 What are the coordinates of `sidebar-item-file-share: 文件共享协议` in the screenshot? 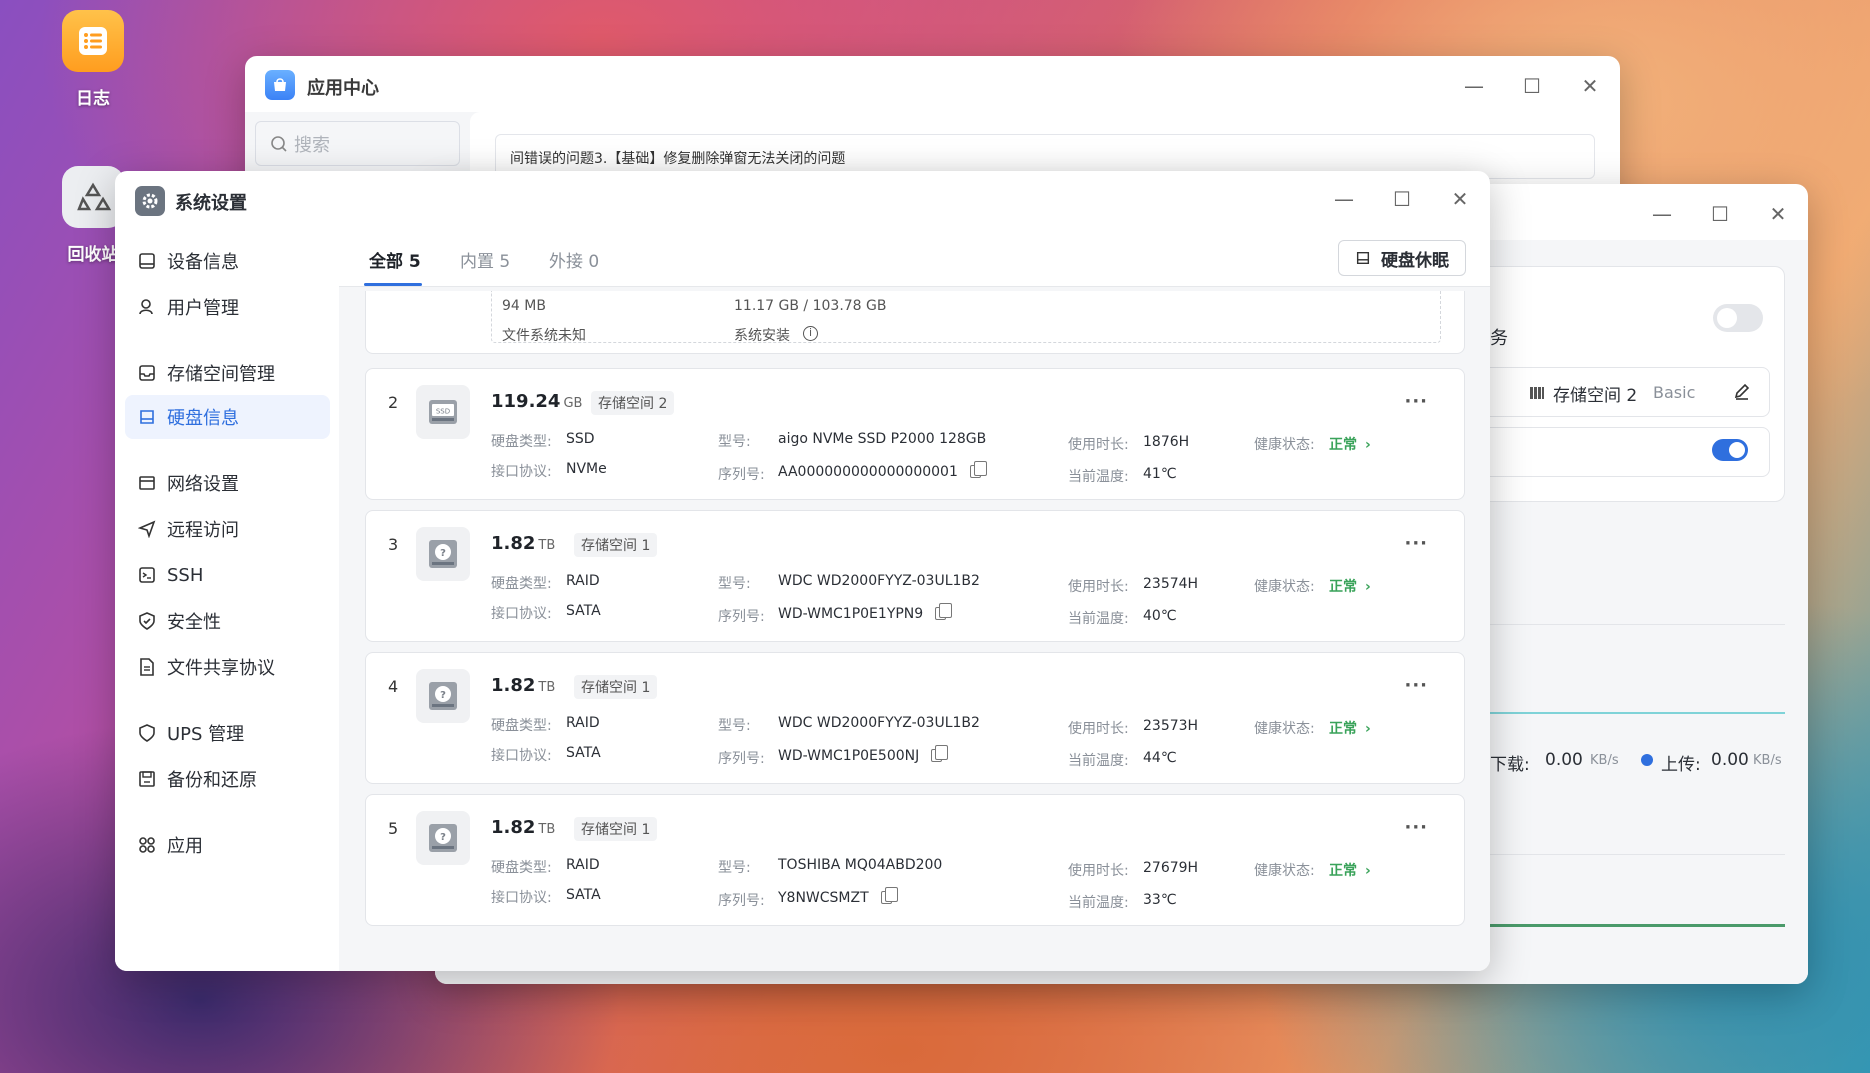 It's located at (227, 667).